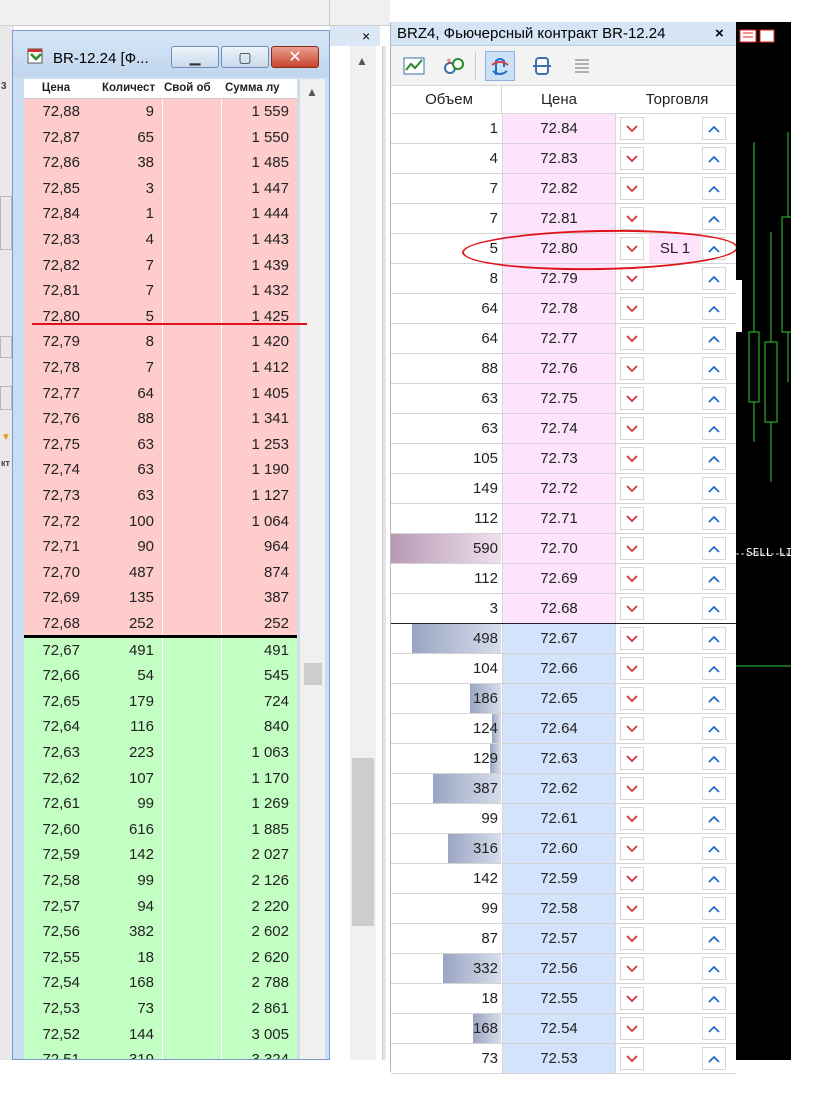  What do you see at coordinates (160, 598) in the screenshot?
I see `table-row: 72,69 135 387` at bounding box center [160, 598].